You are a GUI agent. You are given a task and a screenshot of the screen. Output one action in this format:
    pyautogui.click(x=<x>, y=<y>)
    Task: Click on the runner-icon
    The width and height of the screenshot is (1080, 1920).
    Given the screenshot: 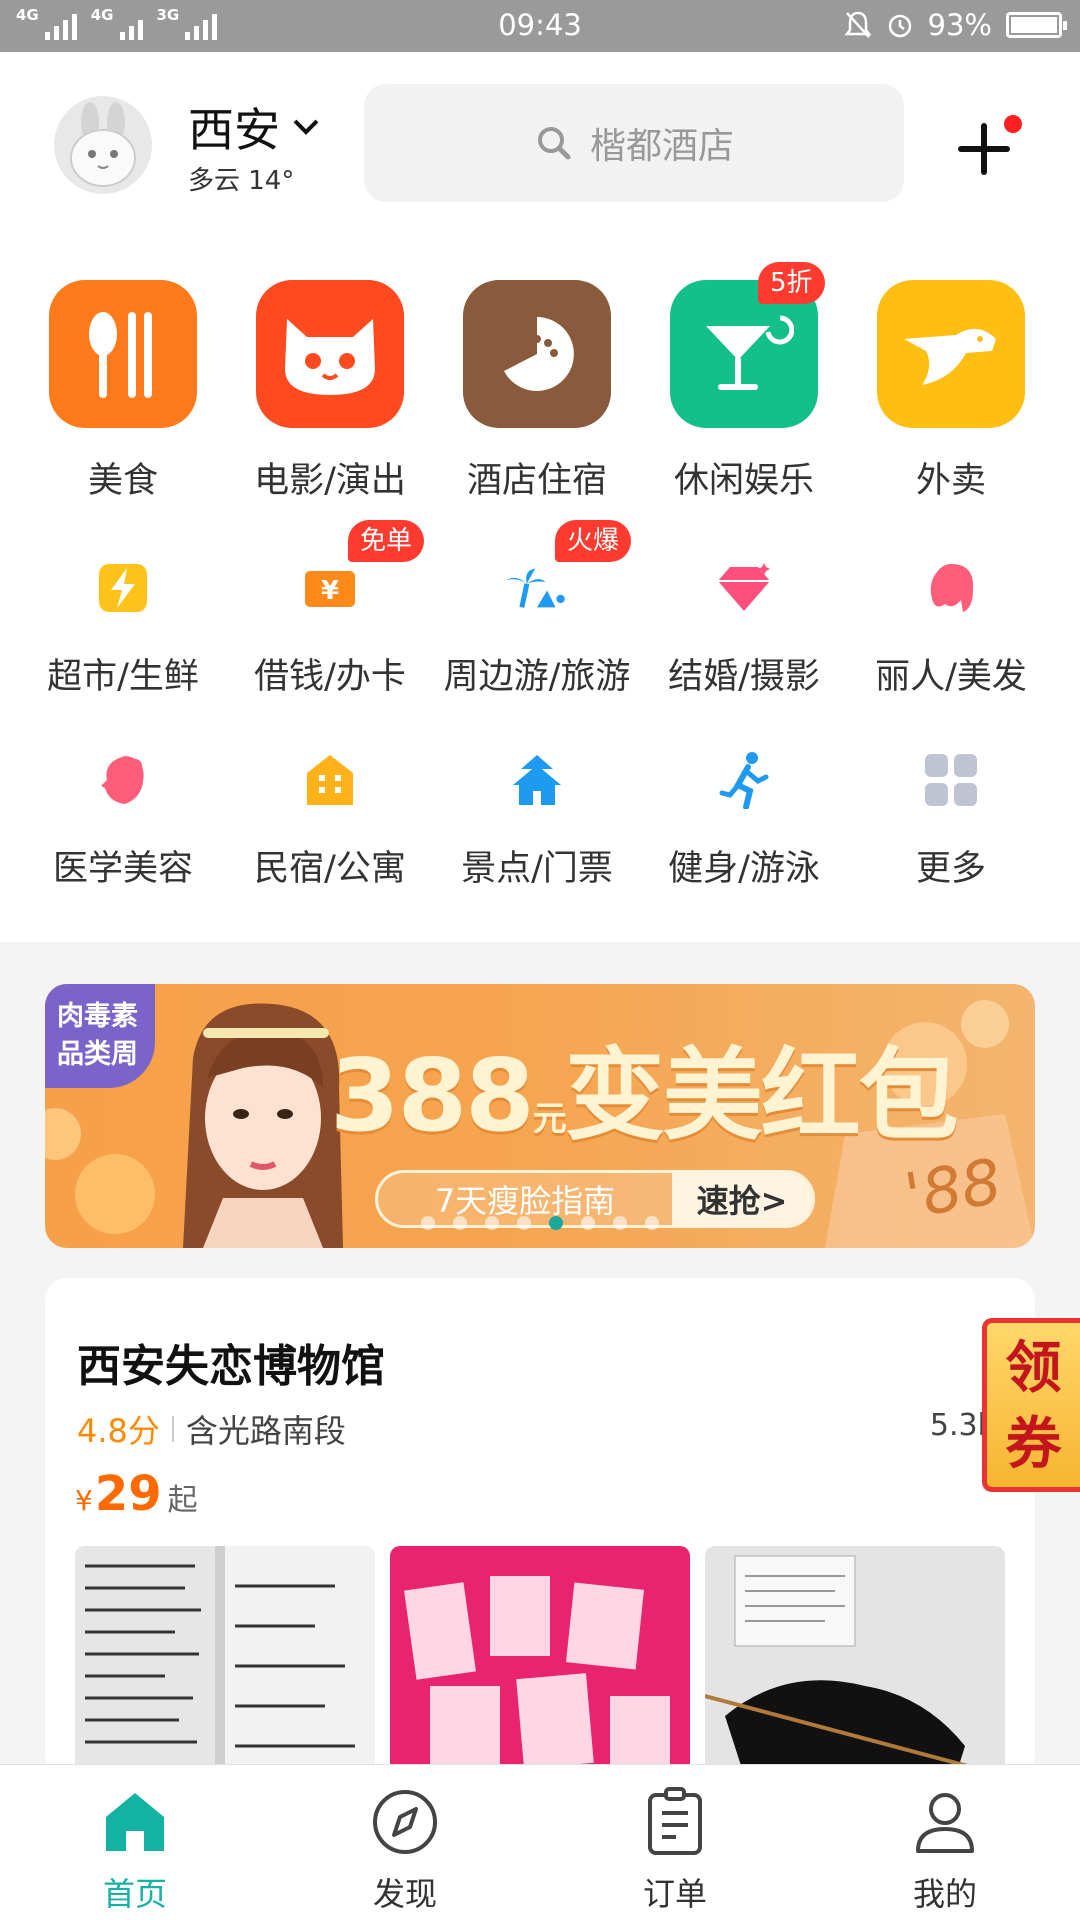 What is the action you would take?
    pyautogui.click(x=744, y=780)
    